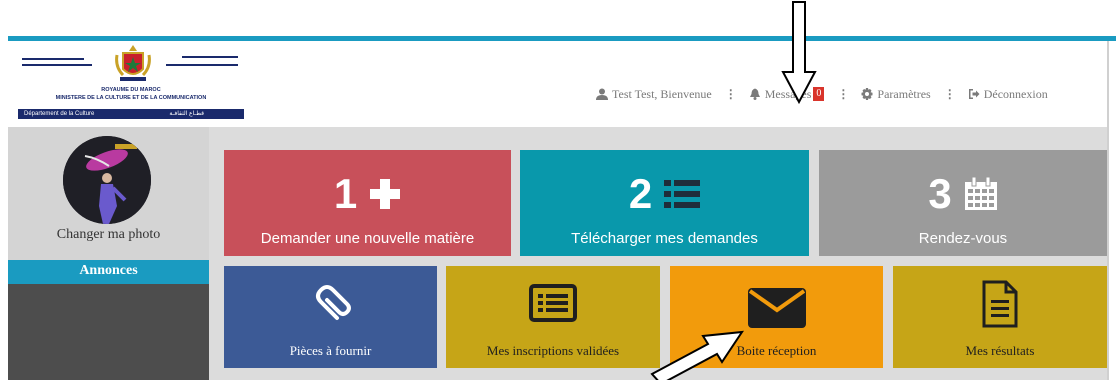 This screenshot has width=1116, height=380. I want to click on annotation-arrow-down, so click(799, 53).